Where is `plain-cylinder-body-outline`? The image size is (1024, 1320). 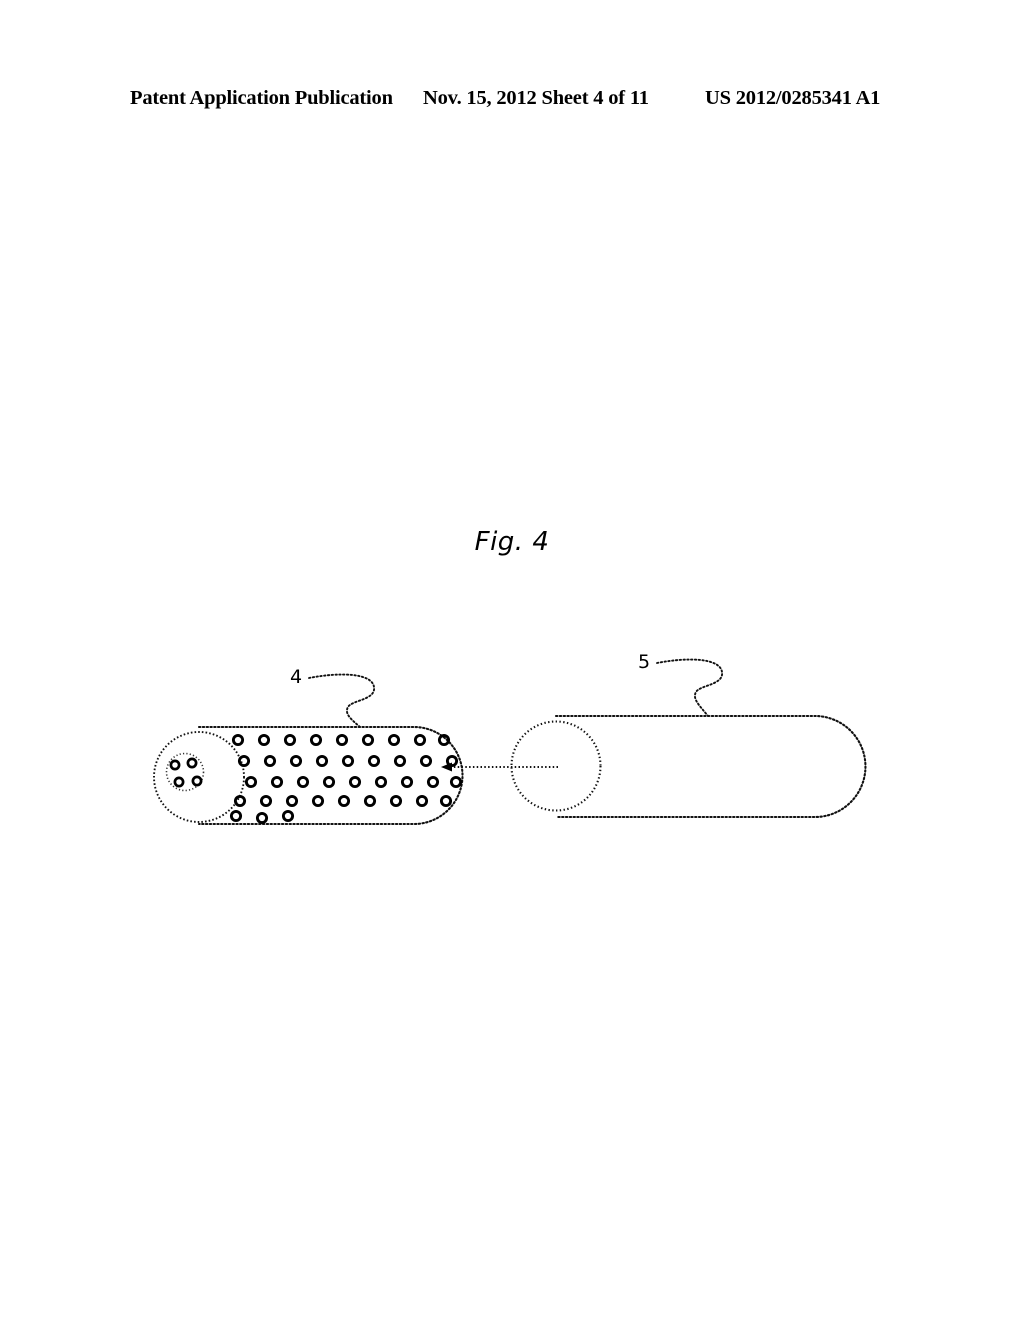
plain-cylinder-body-outline is located at coordinates (710, 766).